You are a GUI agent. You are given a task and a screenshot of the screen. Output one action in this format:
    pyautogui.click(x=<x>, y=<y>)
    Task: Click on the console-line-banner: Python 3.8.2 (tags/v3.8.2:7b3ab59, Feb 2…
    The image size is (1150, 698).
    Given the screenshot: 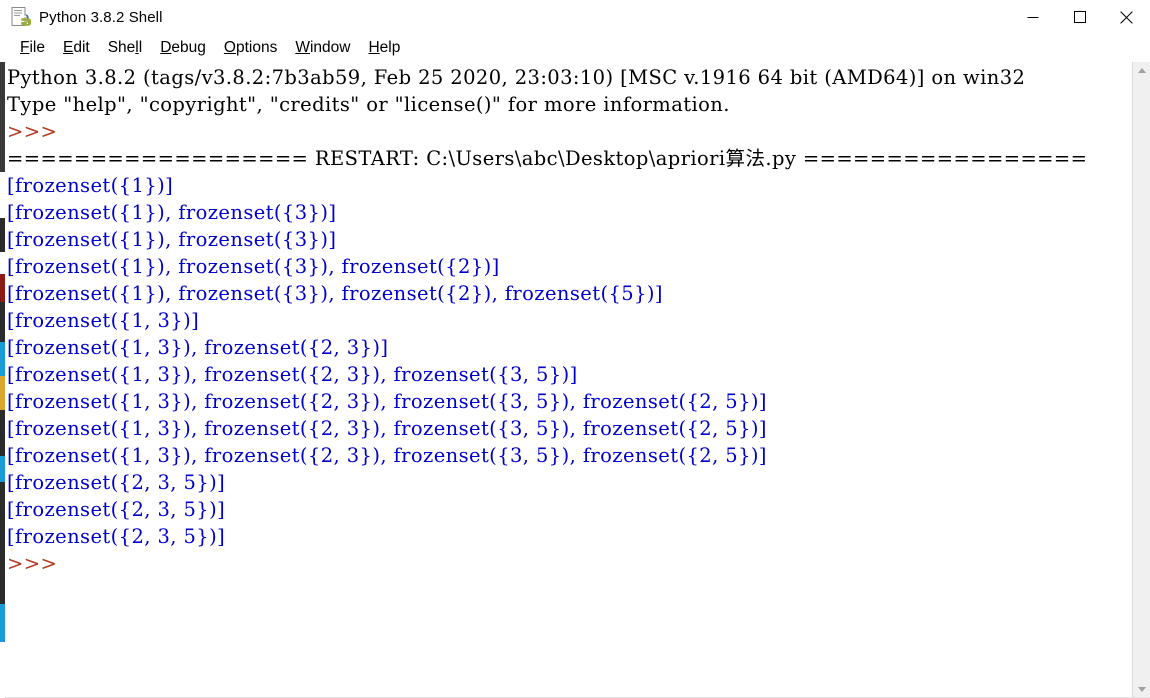 What is the action you would take?
    pyautogui.click(x=516, y=77)
    